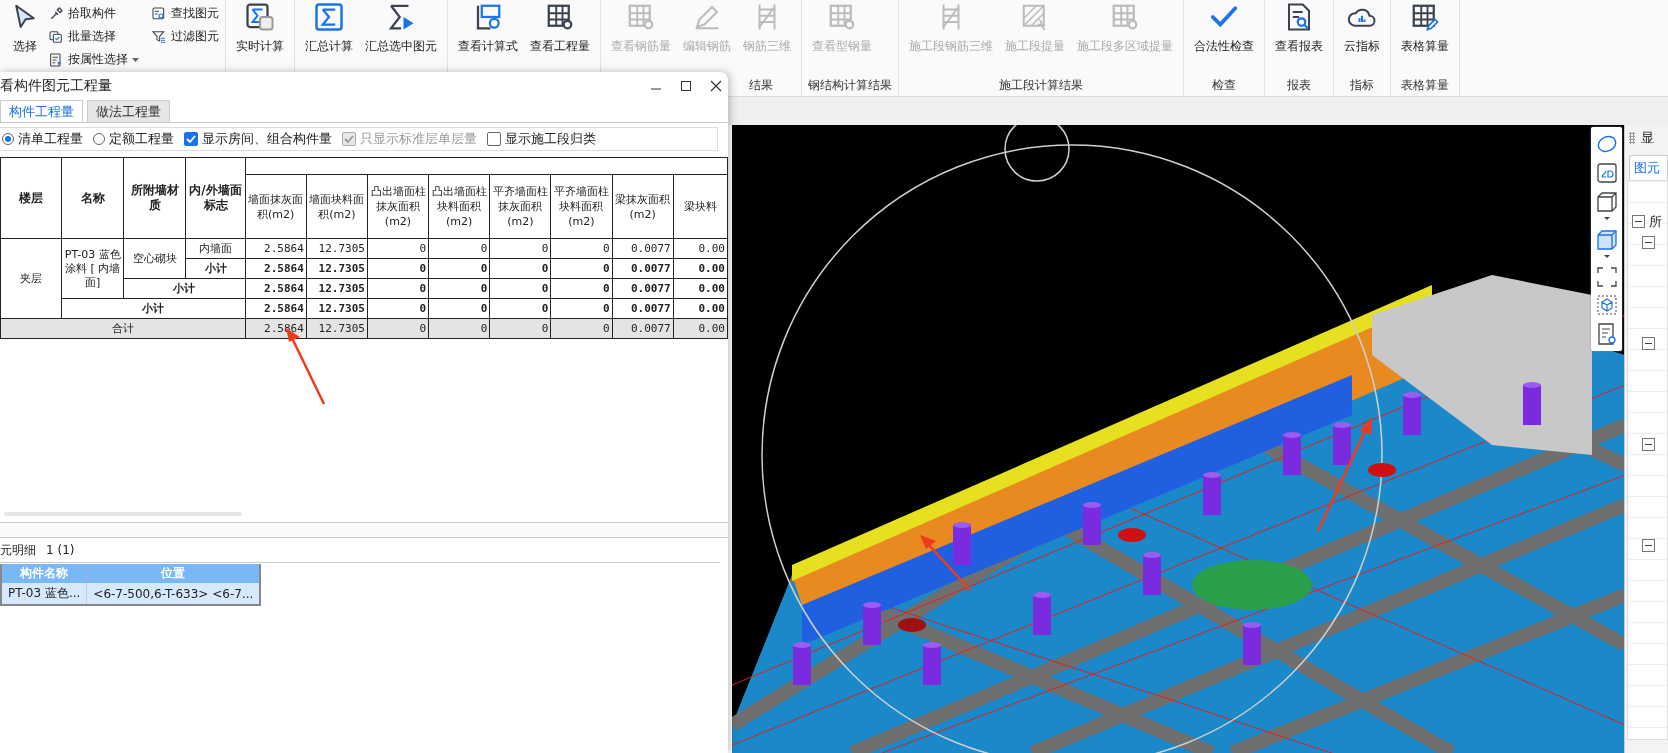 This screenshot has height=753, width=1668. Describe the element at coordinates (93, 59) in the screenshot. I see `dropdown-button: 按属性选择` at that location.